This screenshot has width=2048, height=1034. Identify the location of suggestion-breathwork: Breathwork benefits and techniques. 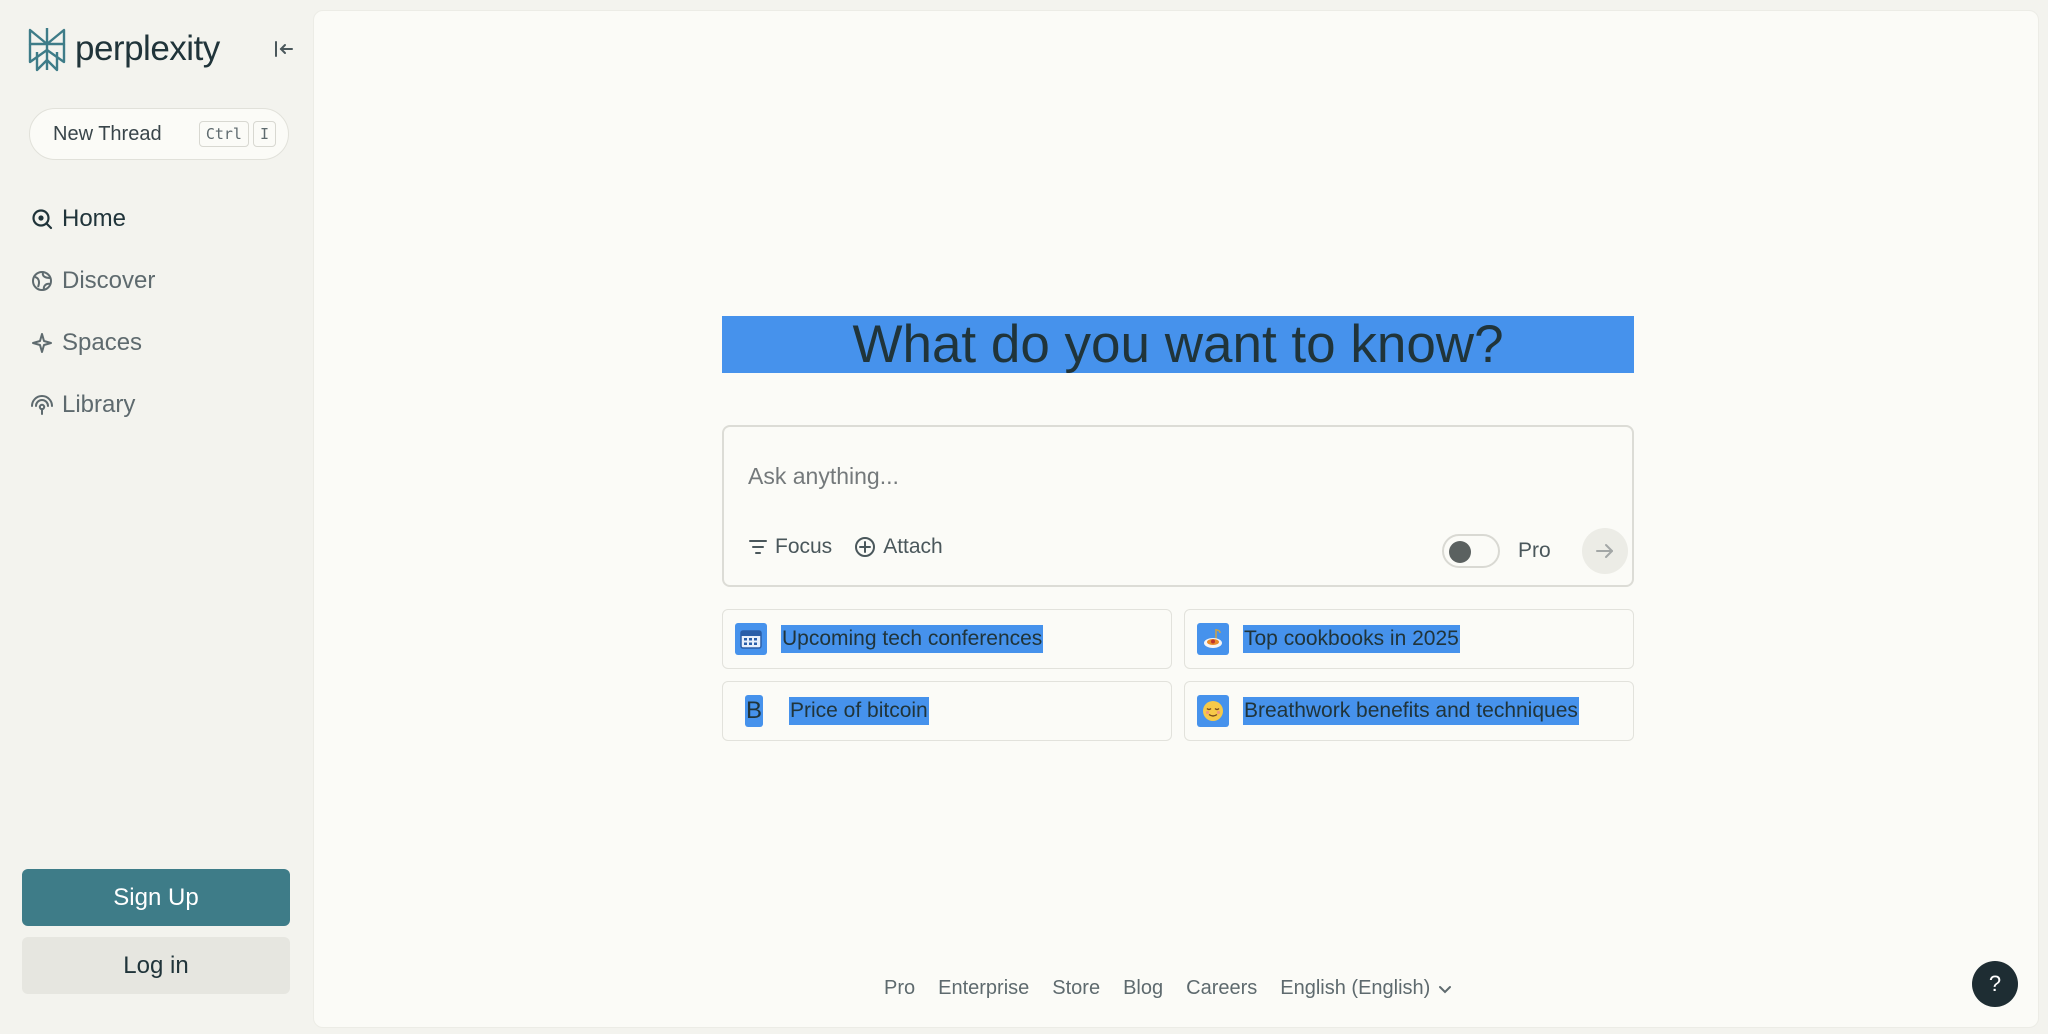
(1409, 711).